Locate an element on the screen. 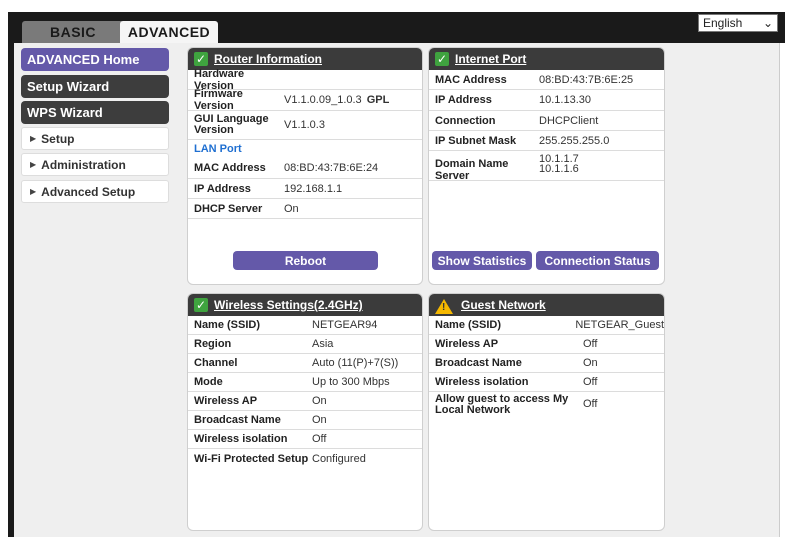 This screenshot has height=537, width=785. router-info-title: Router Information is located at coordinates (268, 59).